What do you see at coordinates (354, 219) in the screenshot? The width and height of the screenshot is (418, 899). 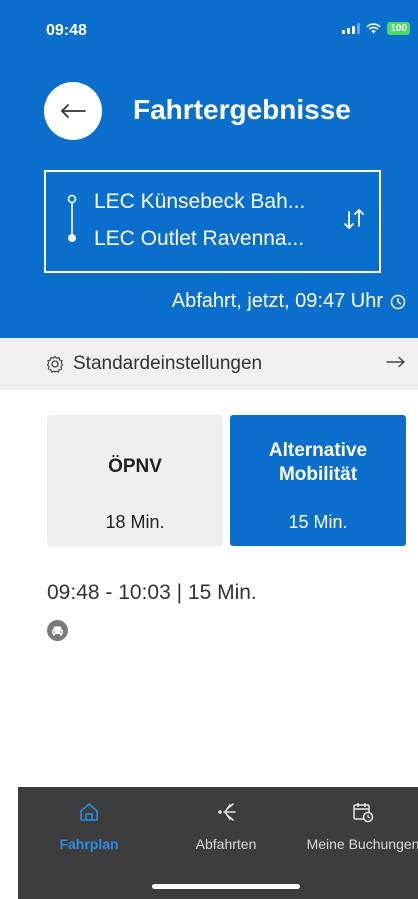 I see `swap-vertical-icon` at bounding box center [354, 219].